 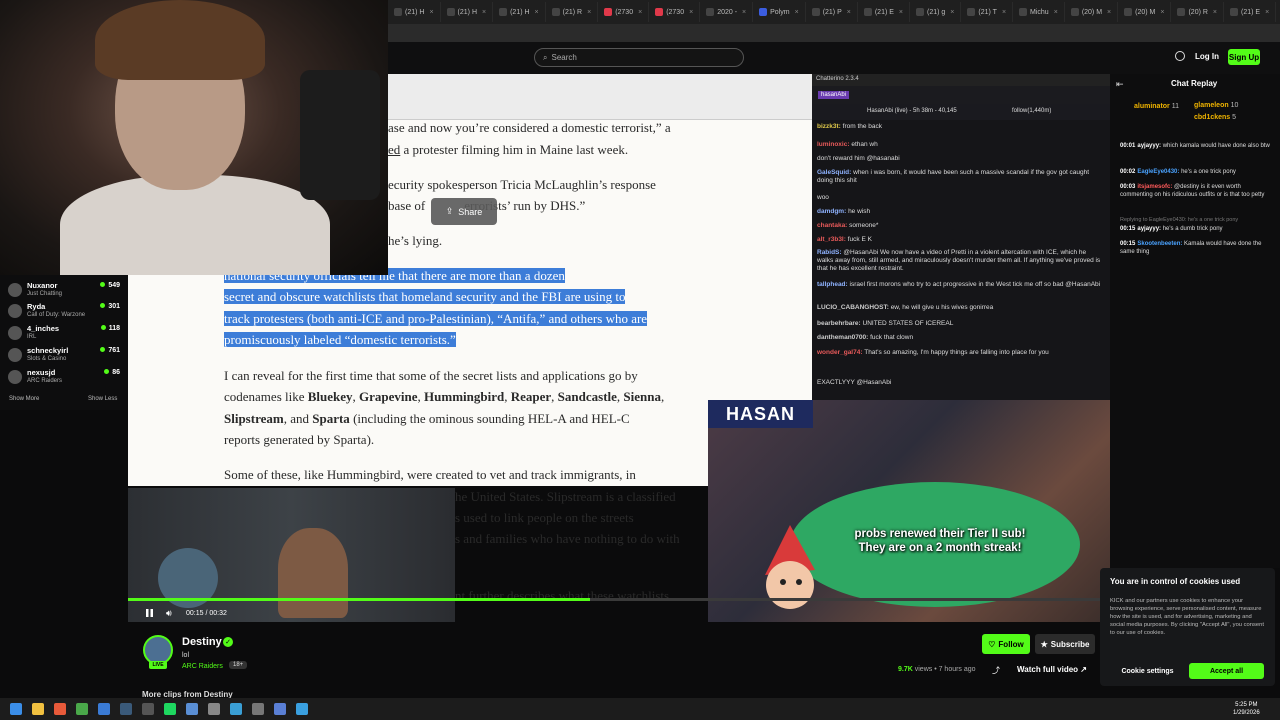 I want to click on sidebar-channel-item: Ryda Call of Duty: Warzone 301, so click(x=65, y=312).